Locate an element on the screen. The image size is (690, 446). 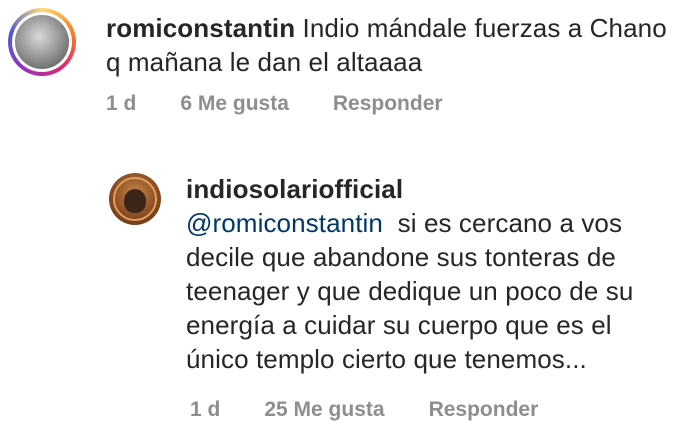
reply-meta: 1 d 25 Me gusta Responder is located at coordinates (364, 410).